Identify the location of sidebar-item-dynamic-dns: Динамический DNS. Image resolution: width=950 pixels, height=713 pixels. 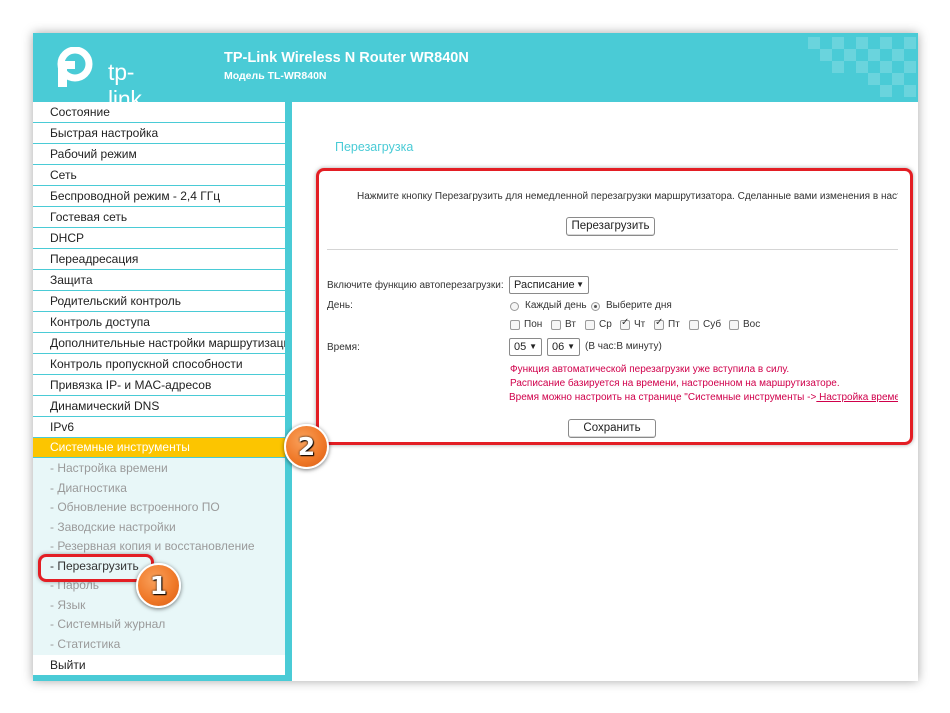
(159, 406).